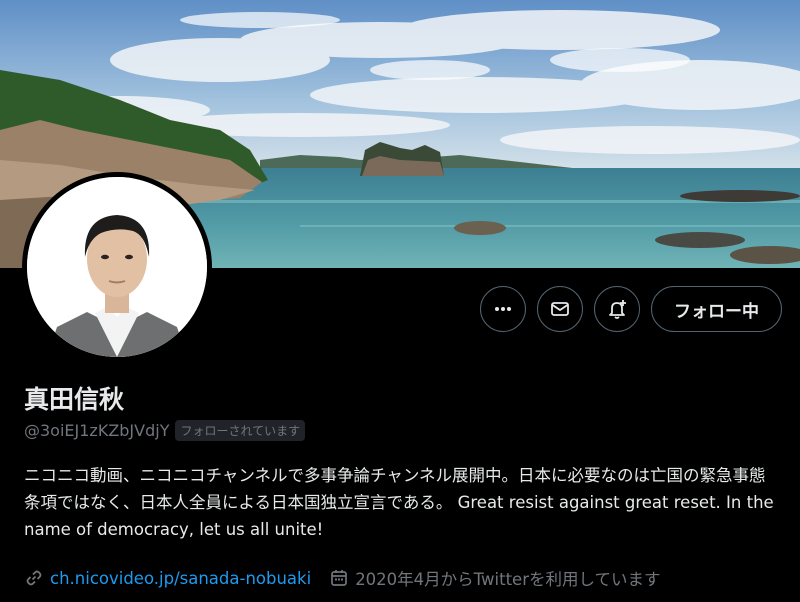 The height and width of the screenshot is (602, 800). I want to click on envelope-icon, so click(560, 309).